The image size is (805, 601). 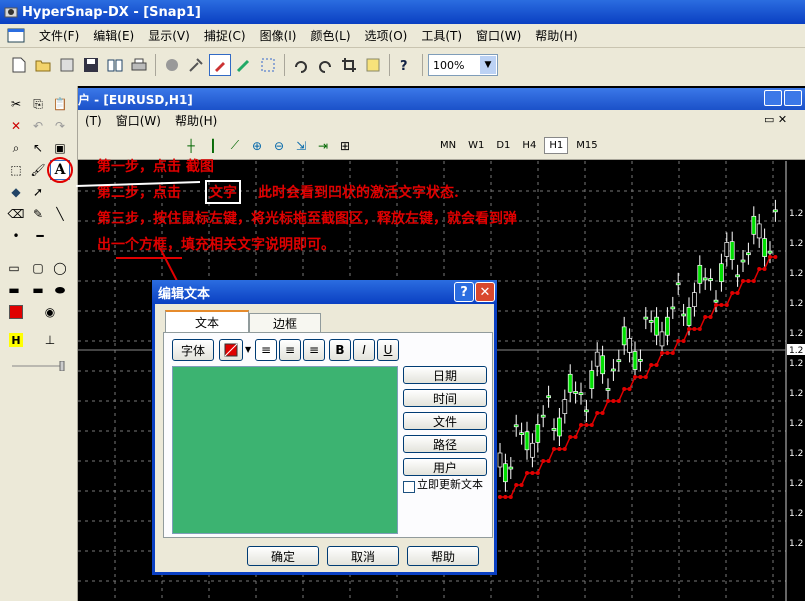 I want to click on menu-file: 文件(F), so click(x=59, y=36).